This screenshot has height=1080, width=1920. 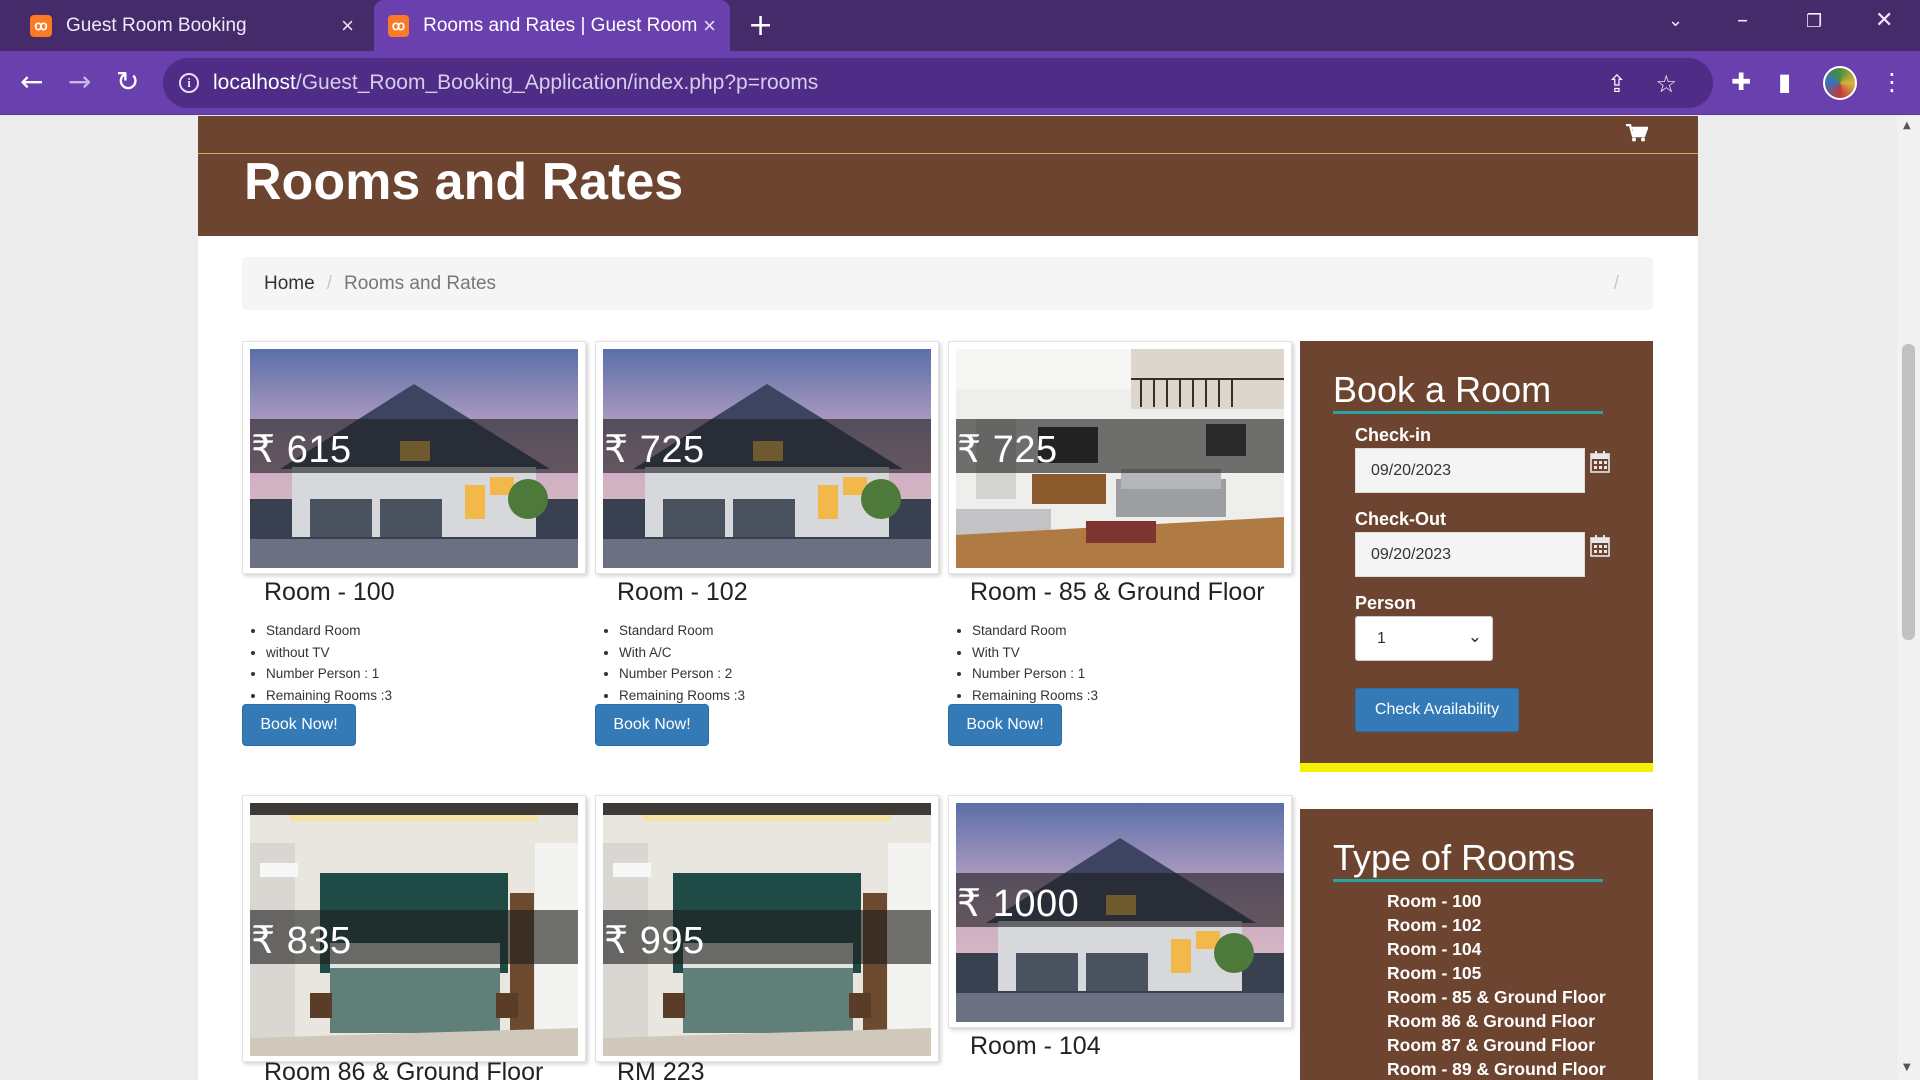 I want to click on room-type-link: Room 87 & Ground Floor, so click(x=1496, y=1045).